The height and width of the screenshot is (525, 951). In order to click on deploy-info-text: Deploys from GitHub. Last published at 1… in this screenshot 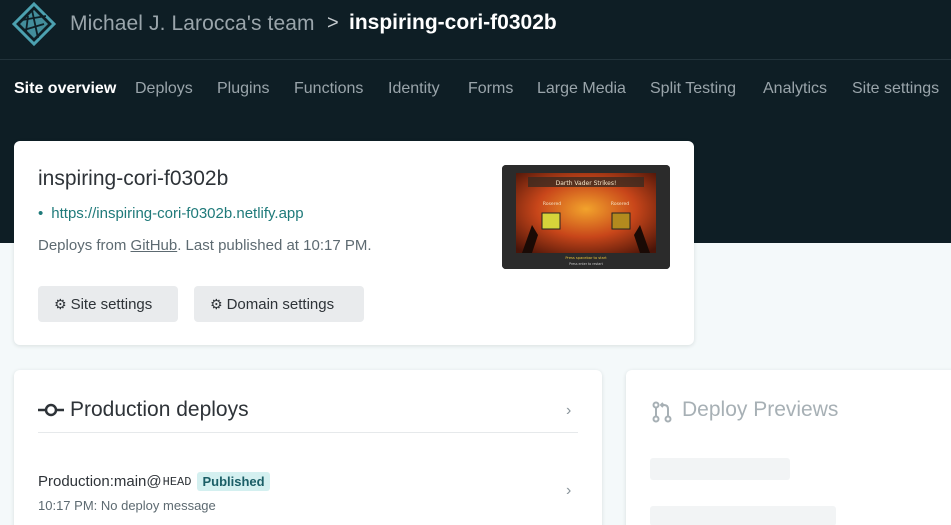, I will do `click(205, 245)`.